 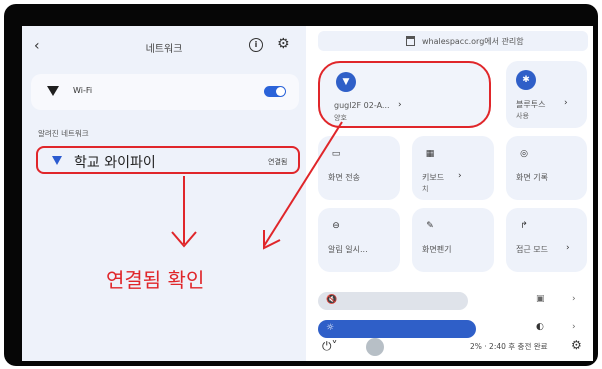 What do you see at coordinates (522, 116) in the screenshot?
I see `bluetooth-tile-sub: 사용` at bounding box center [522, 116].